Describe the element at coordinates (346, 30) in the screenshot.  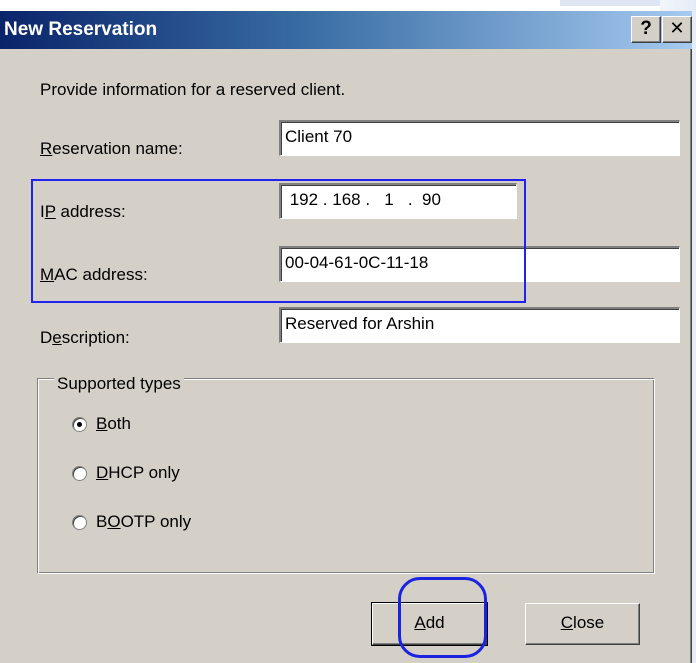
I see `title-bar: New Reservation ? ✕` at that location.